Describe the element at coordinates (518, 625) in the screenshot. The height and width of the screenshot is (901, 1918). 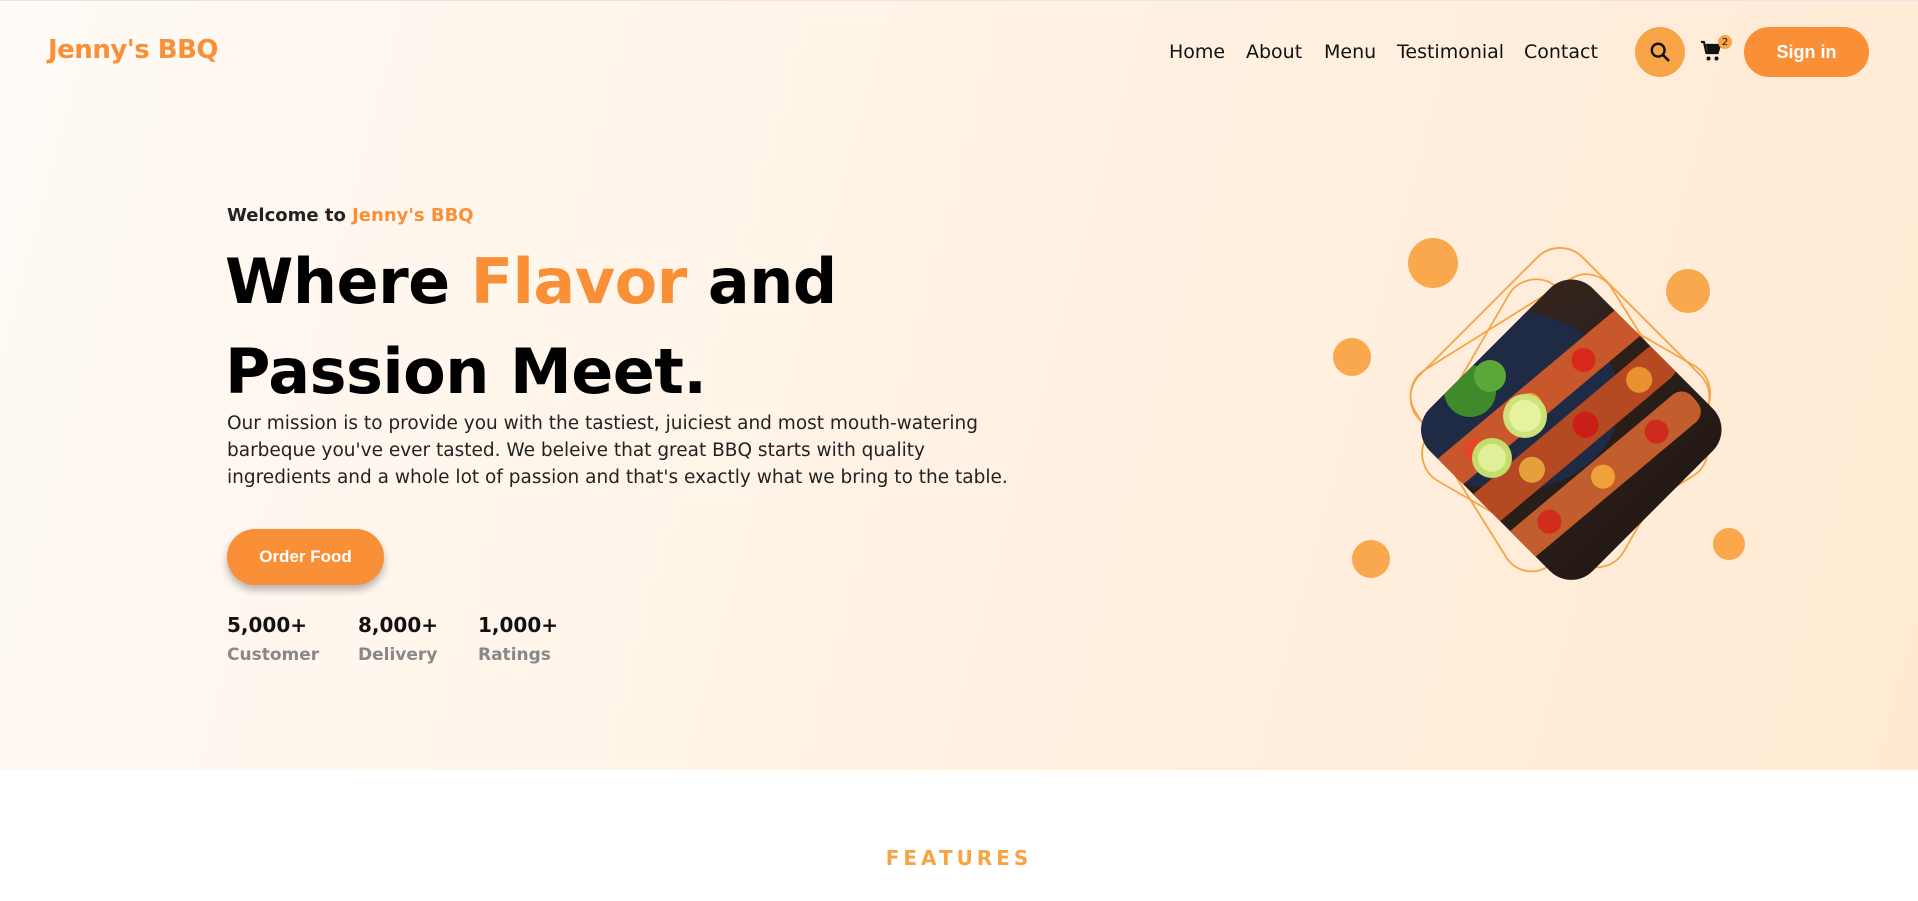
I see `stat-value: 1,000+` at that location.